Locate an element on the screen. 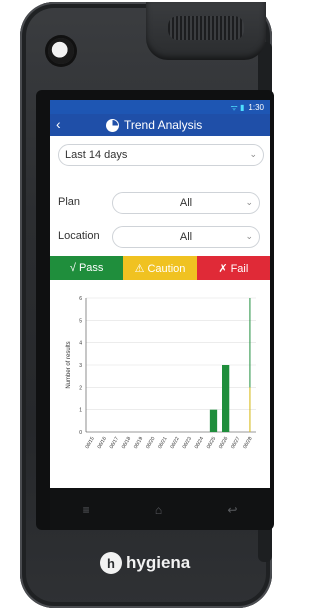 This screenshot has height=610, width=320. x-tick-label: 06/27 is located at coordinates (236, 443).